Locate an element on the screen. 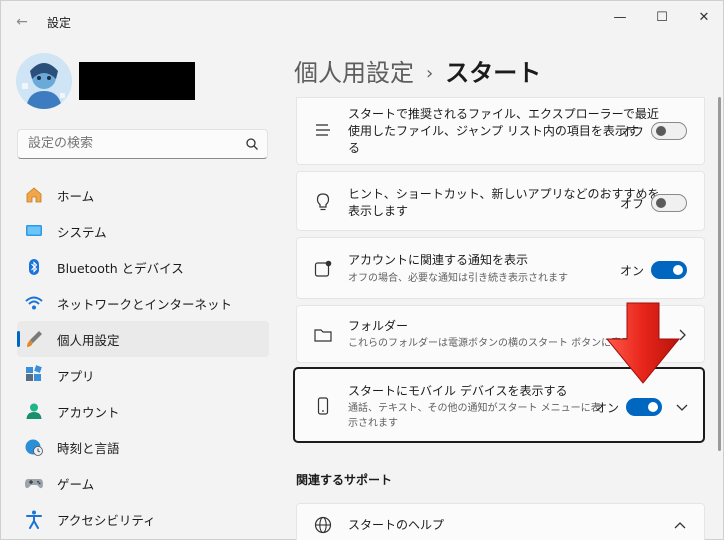  bluetooth-icon is located at coordinates (34, 267).